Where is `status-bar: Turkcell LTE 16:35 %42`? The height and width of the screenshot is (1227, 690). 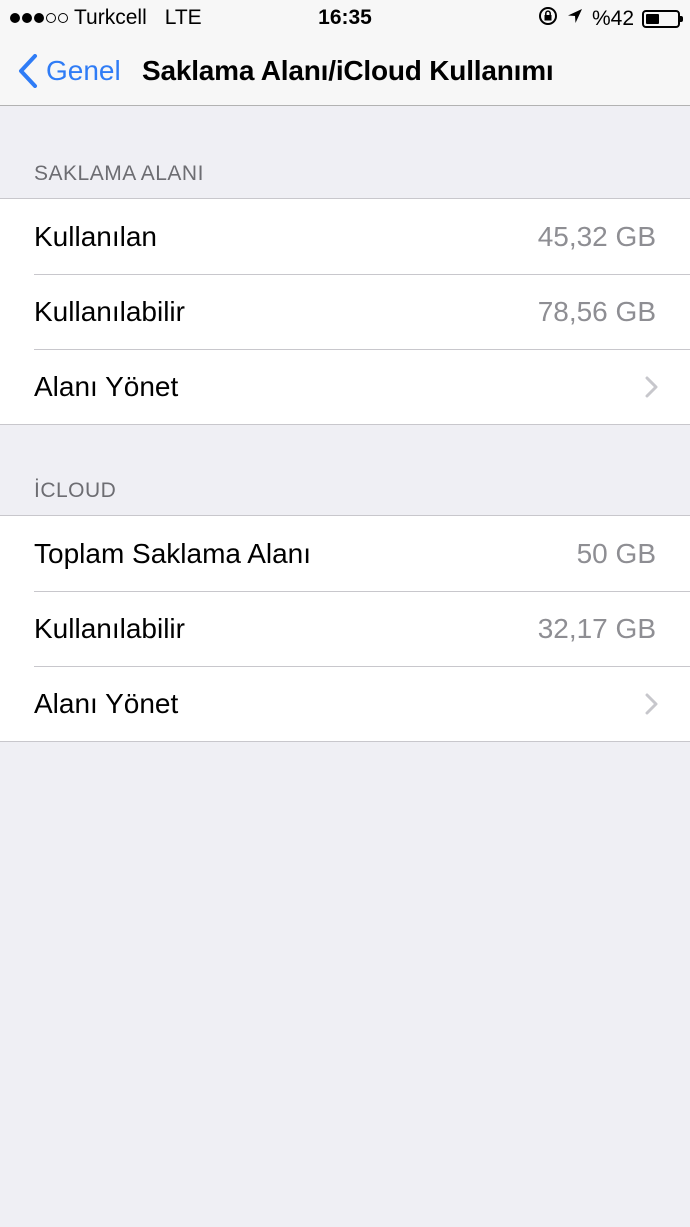
status-bar: Turkcell LTE 16:35 %42 is located at coordinates (345, 18).